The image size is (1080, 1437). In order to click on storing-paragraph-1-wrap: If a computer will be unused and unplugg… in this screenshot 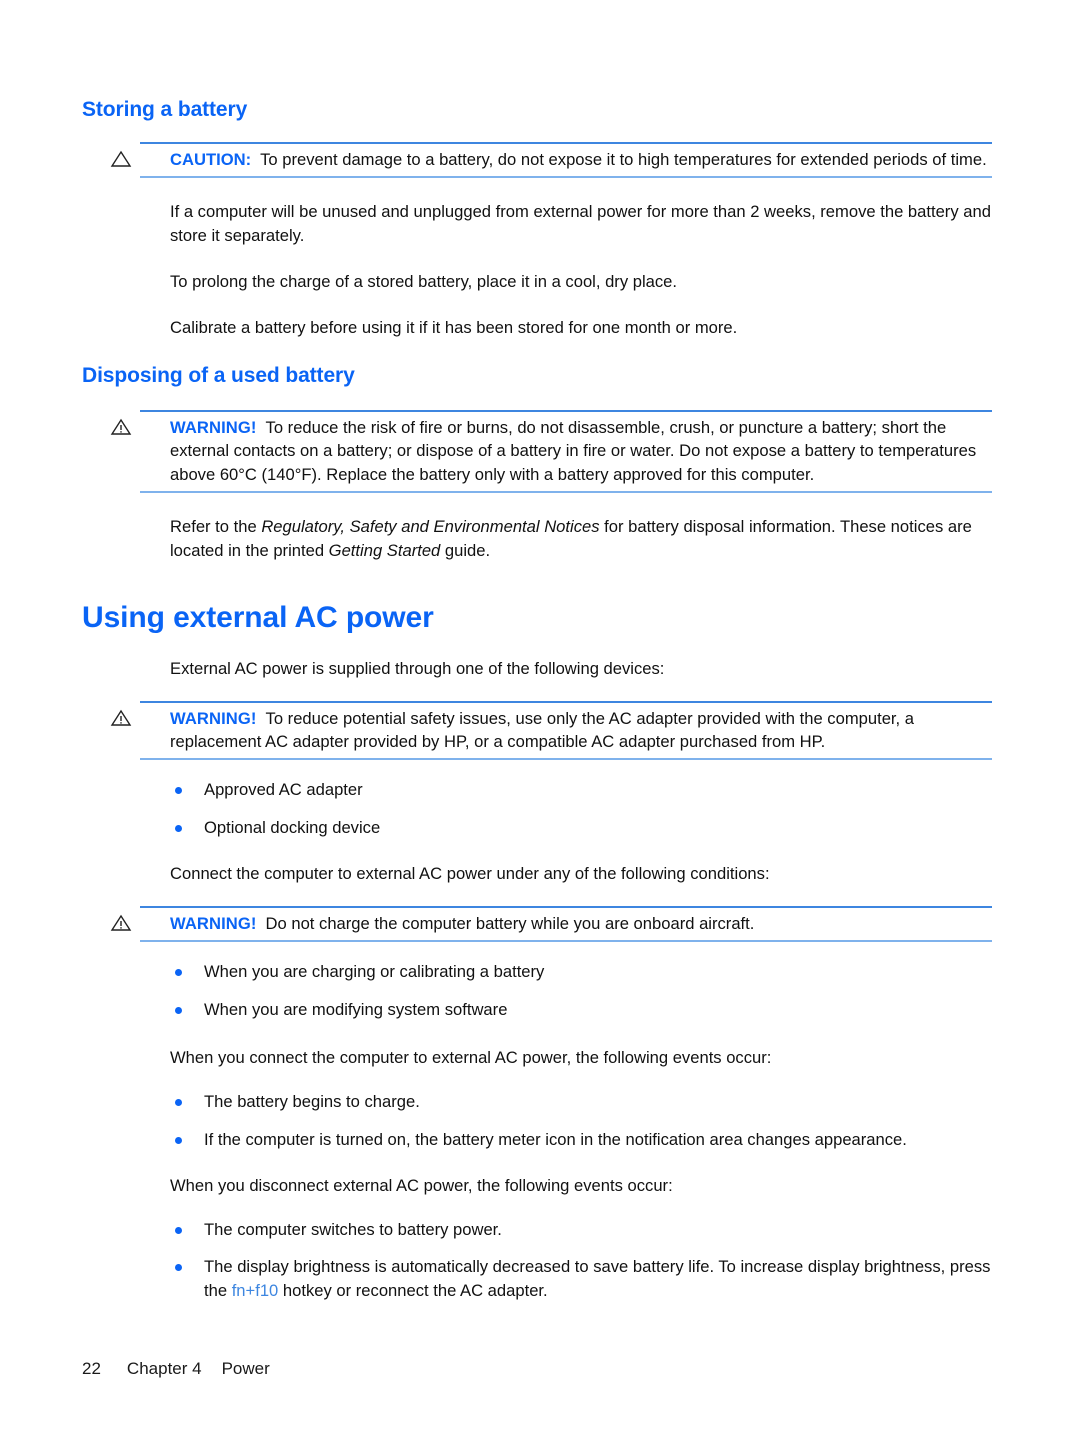, I will do `click(581, 224)`.